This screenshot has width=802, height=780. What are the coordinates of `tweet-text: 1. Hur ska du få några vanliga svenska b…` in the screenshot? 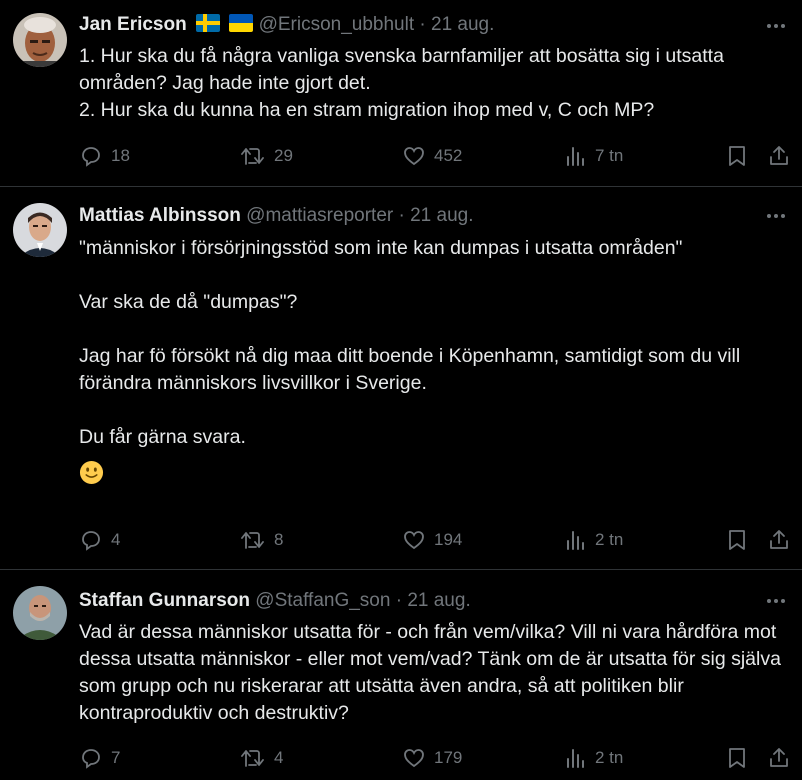 It's located at (433, 83).